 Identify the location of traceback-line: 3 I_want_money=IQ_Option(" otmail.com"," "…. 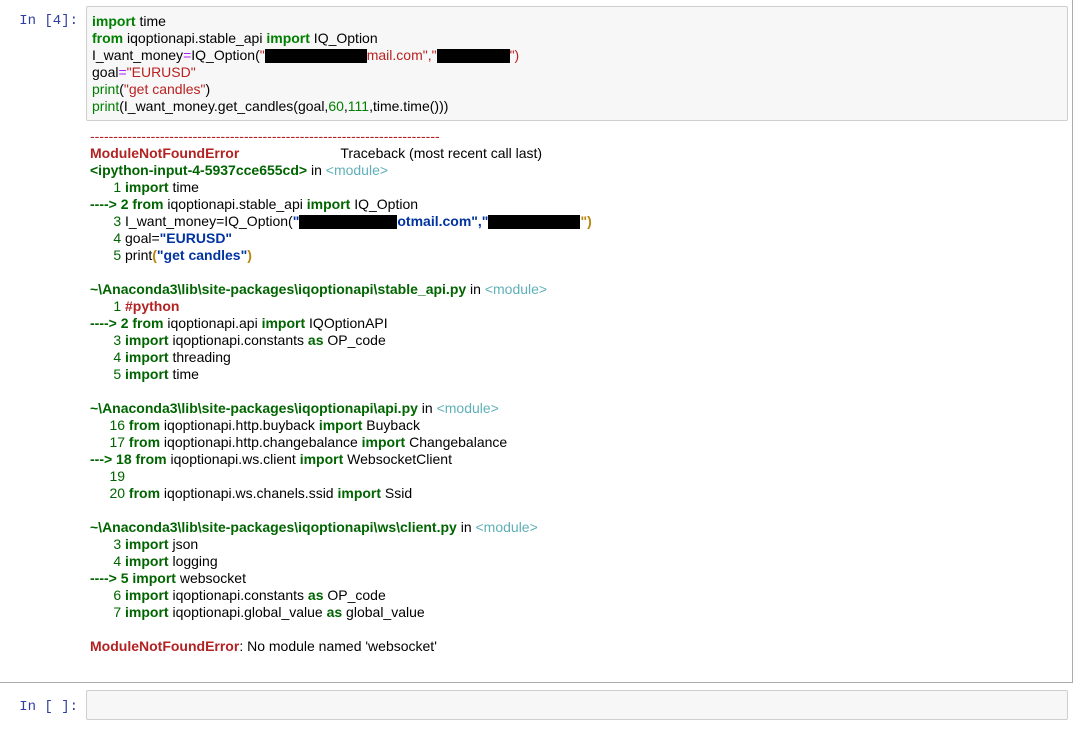
(341, 221).